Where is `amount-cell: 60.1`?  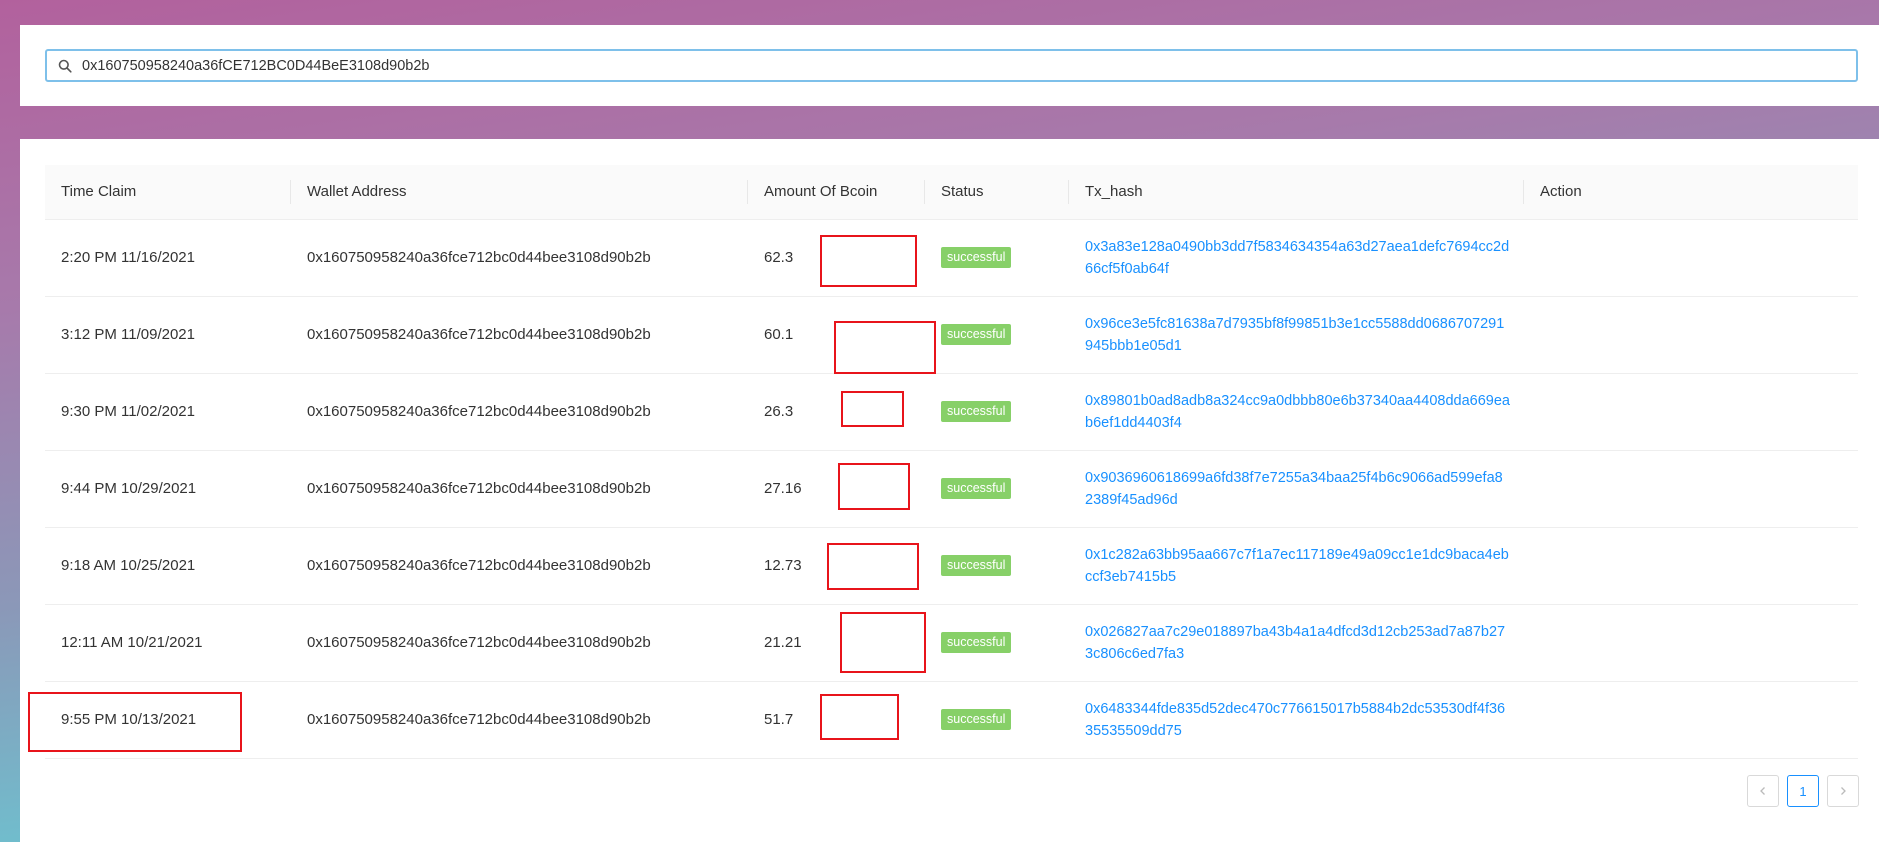 amount-cell: 60.1 is located at coordinates (779, 334).